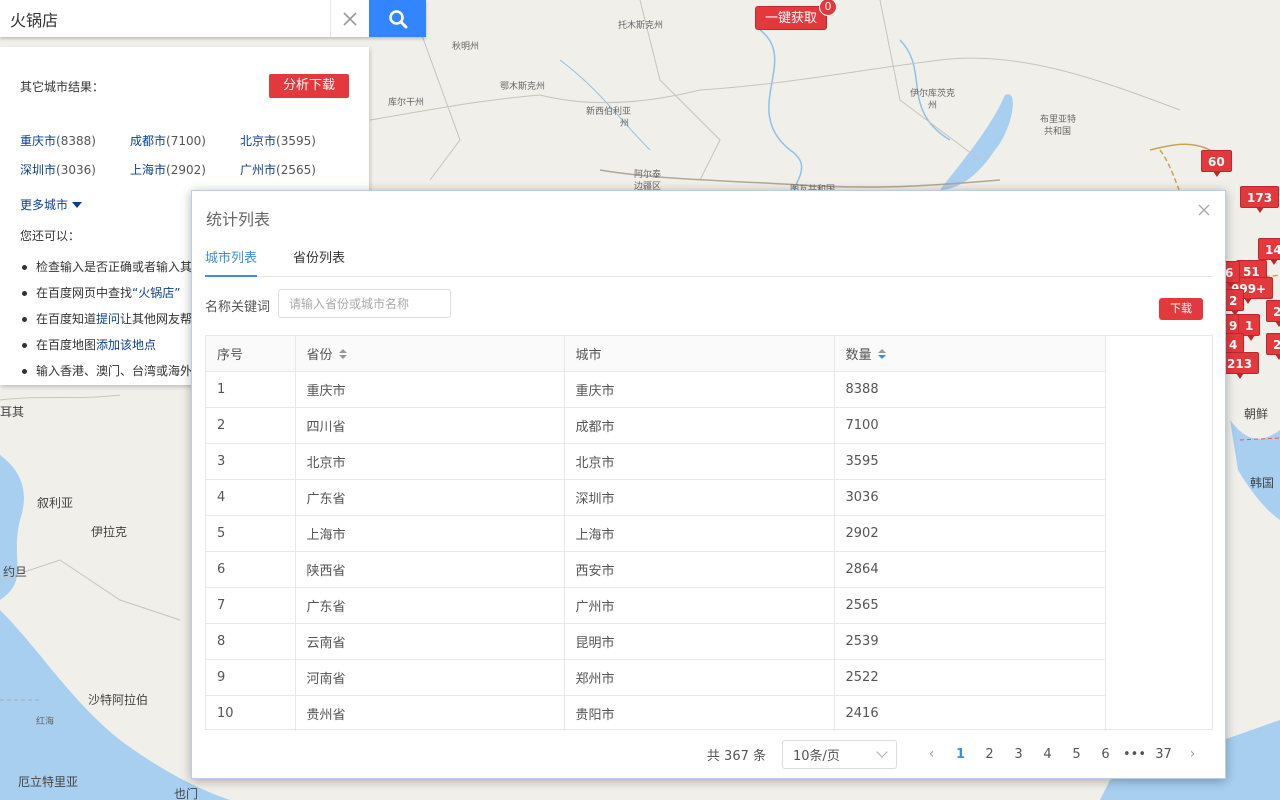  Describe the element at coordinates (656, 533) in the screenshot. I see `table-row: 5 上海市 上海市 2902` at that location.